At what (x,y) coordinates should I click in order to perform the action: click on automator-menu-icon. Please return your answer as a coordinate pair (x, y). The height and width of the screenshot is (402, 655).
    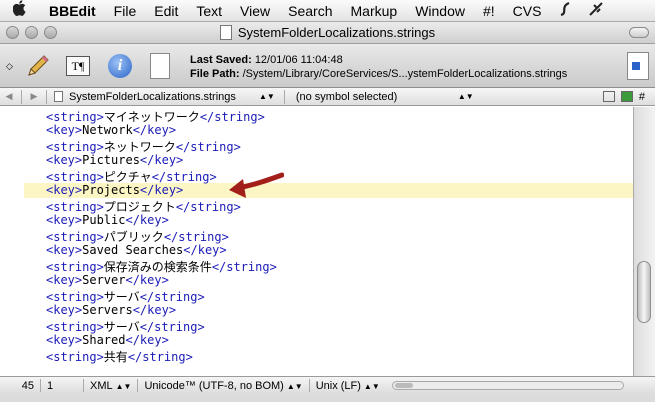
    Looking at the image, I should click on (596, 10).